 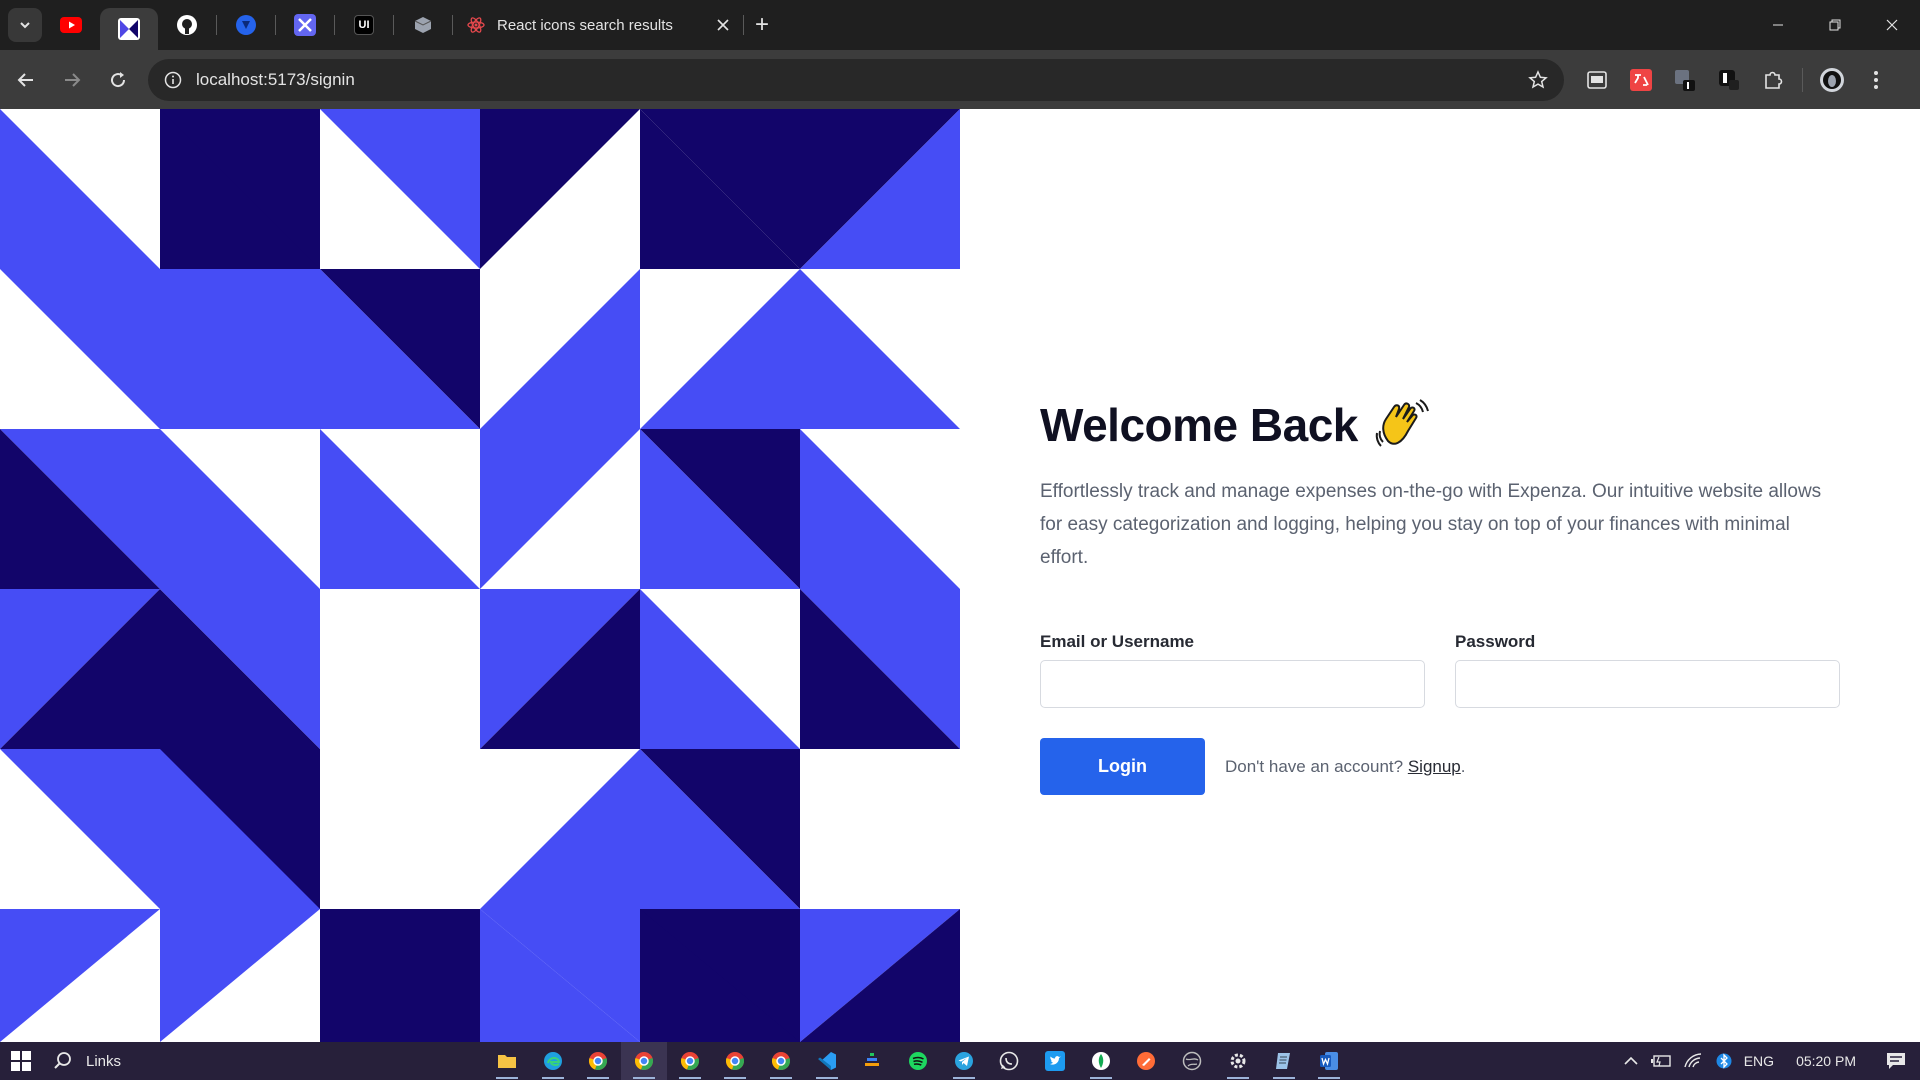 I want to click on tray-overflow, so click(x=1631, y=1061).